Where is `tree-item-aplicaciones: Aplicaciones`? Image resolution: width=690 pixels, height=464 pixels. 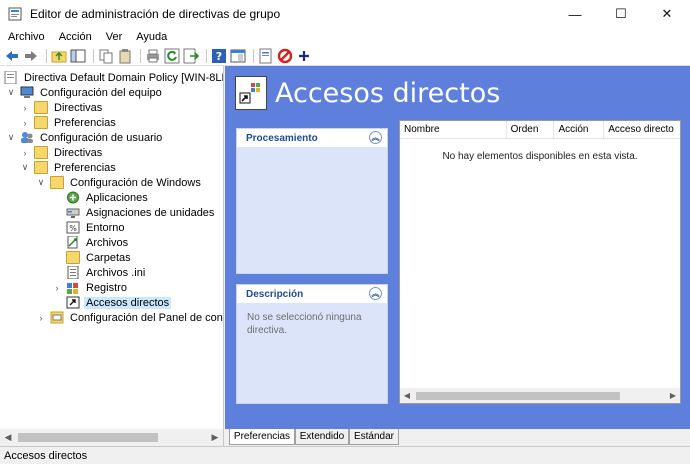 tree-item-aplicaciones: Aplicaciones is located at coordinates (108, 197).